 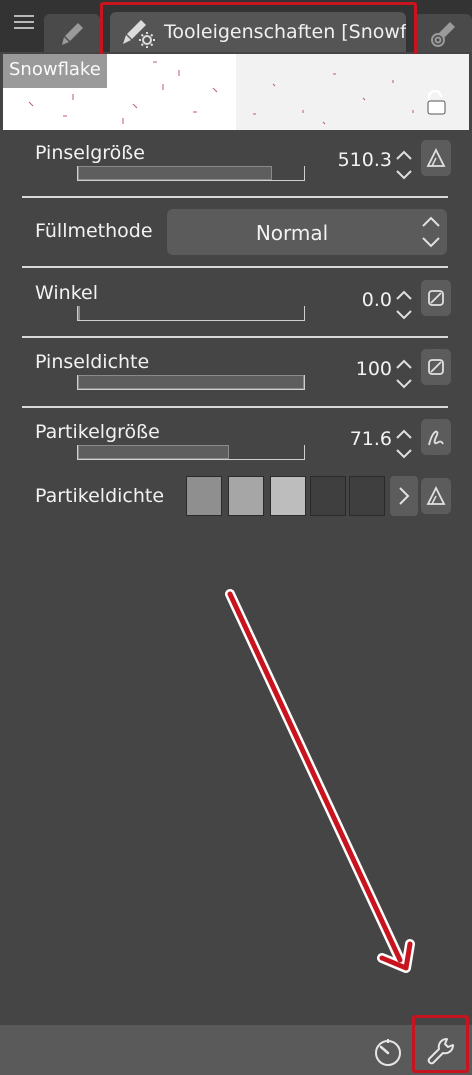 I want to click on brush-size-row: Pinselgröße 510.3, so click(x=236, y=168).